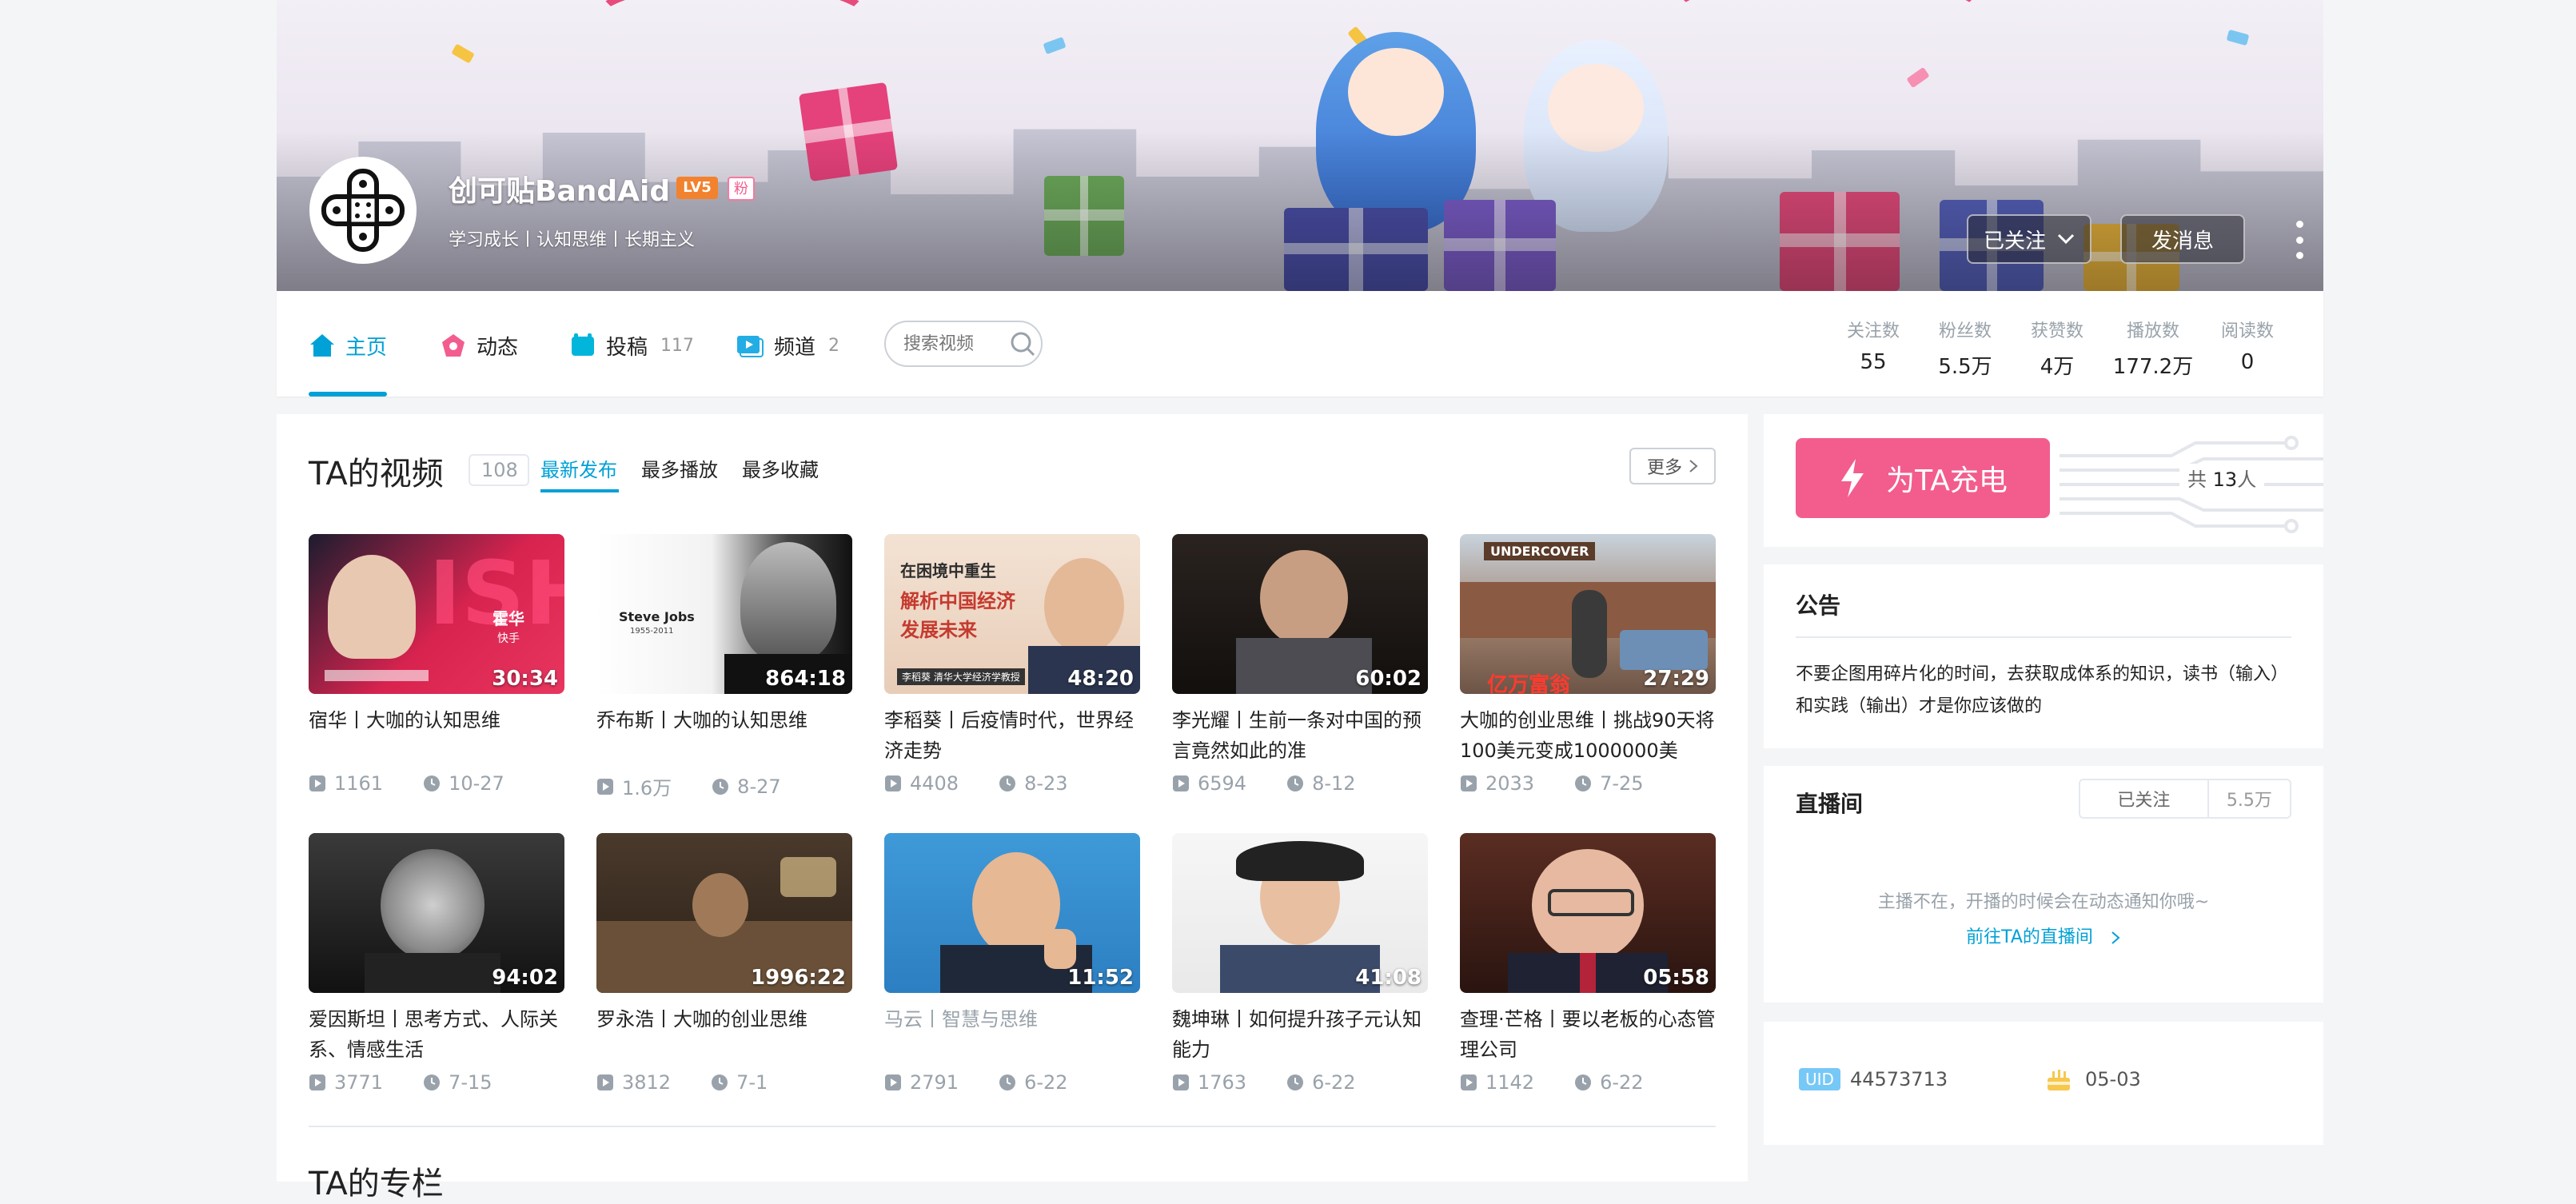 The image size is (2576, 1204). Describe the element at coordinates (1588, 735) in the screenshot. I see `video-title: 大咖的创业思维丨挑战90天将100美元变成1000000美` at that location.